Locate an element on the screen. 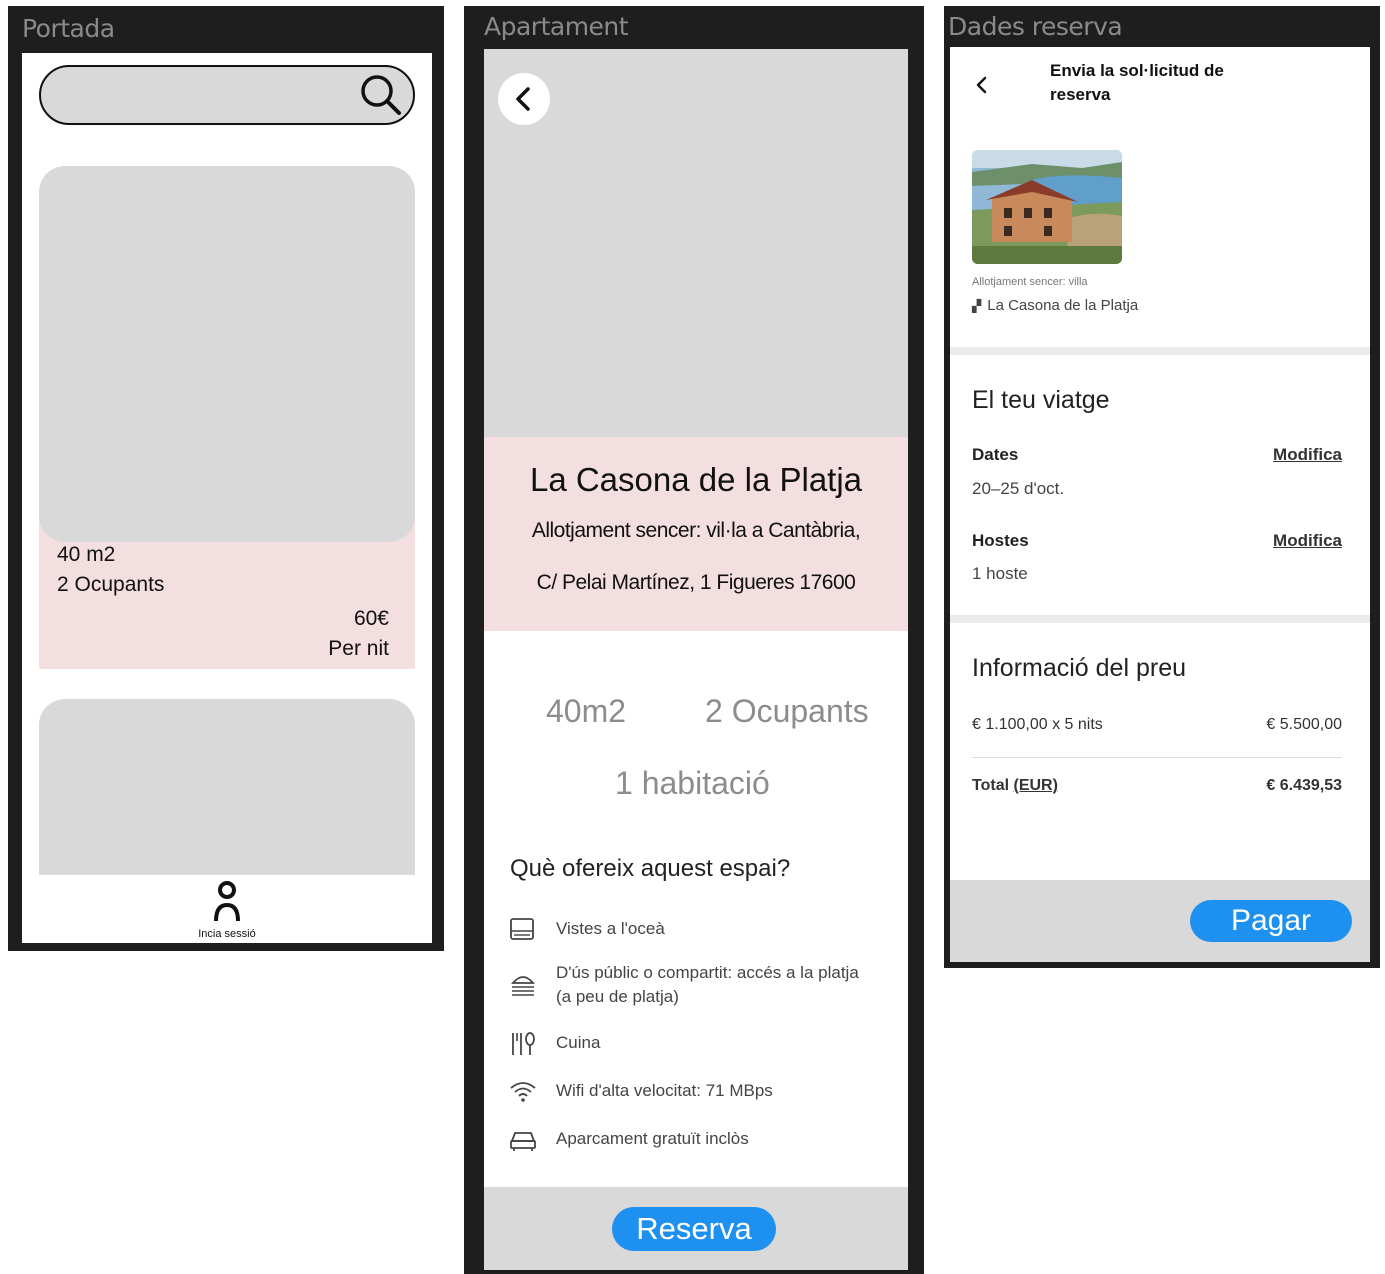 The image size is (1385, 1274). reserve-button: Reserva is located at coordinates (694, 1229).